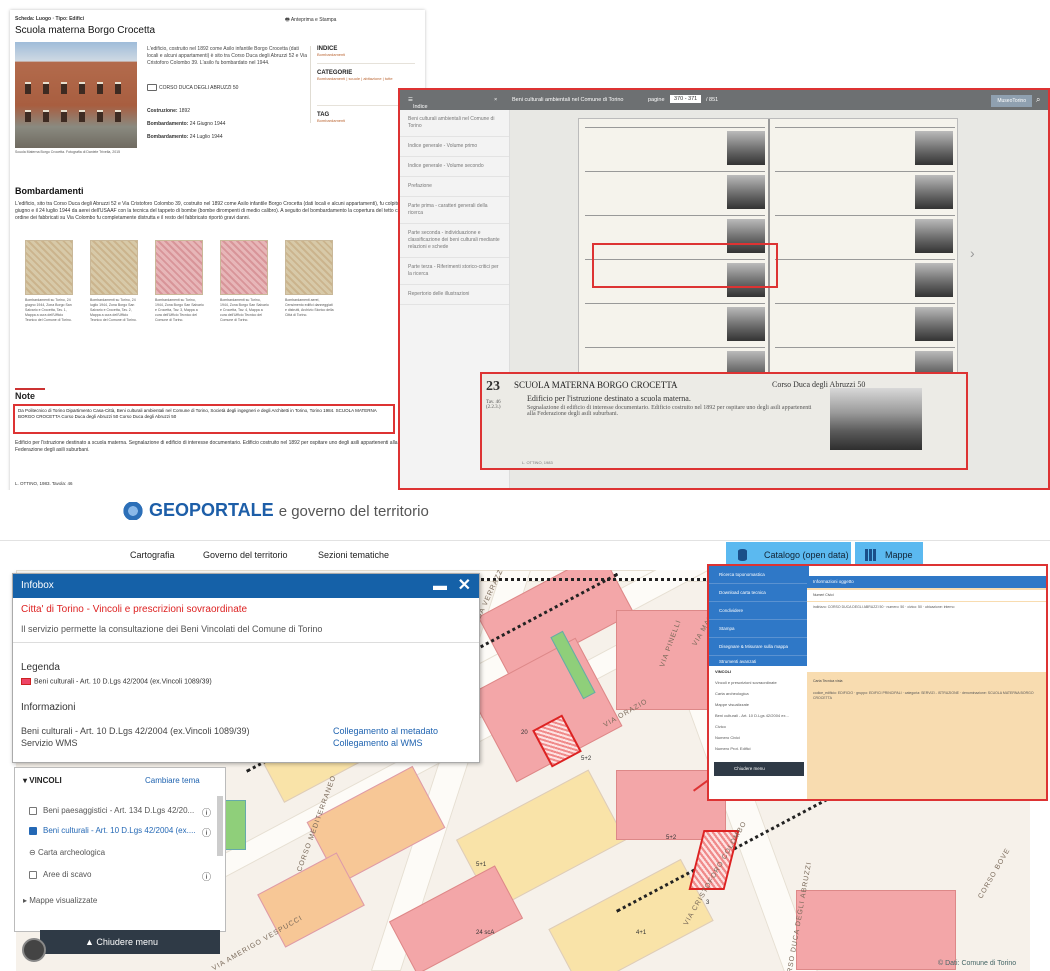  I want to click on scrollbar, so click(220, 826).